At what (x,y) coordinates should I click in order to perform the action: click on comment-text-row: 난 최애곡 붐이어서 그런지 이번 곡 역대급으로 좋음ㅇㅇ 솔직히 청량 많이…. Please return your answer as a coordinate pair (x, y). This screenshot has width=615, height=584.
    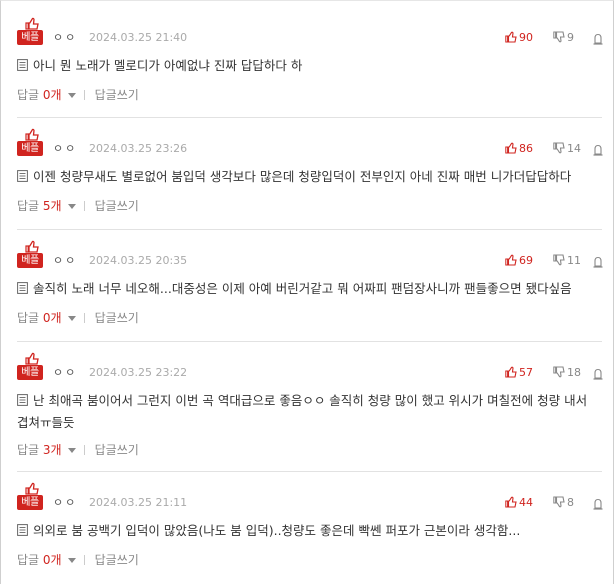
    Looking at the image, I should click on (309, 412).